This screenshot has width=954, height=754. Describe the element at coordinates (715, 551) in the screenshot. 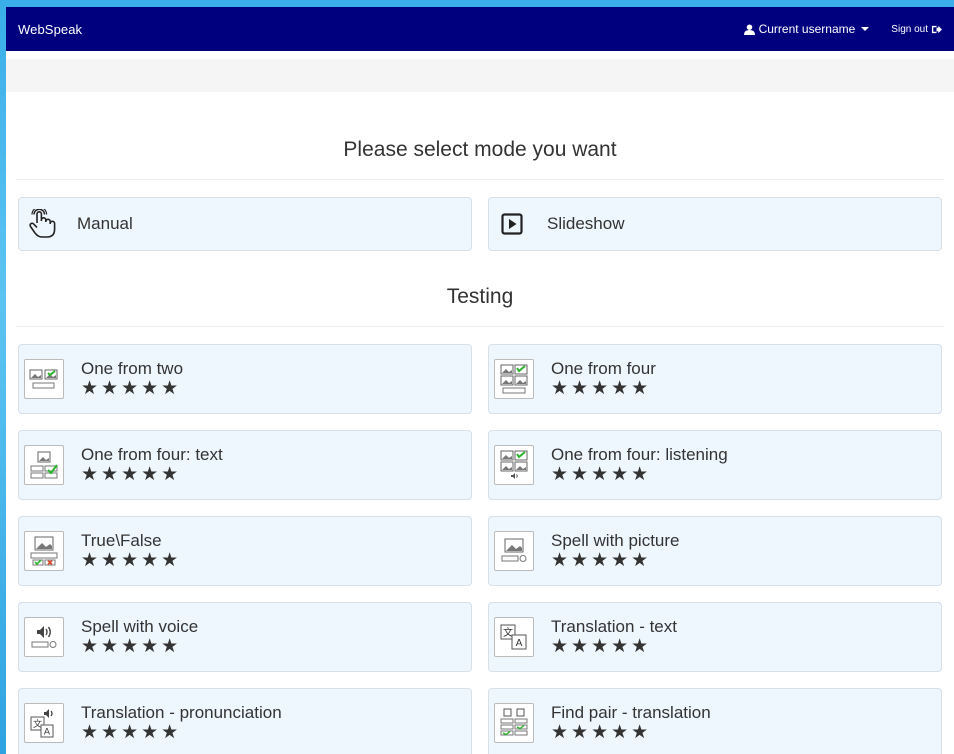

I see `test-spell-with-picture: Spell with picture ★★★★★` at that location.